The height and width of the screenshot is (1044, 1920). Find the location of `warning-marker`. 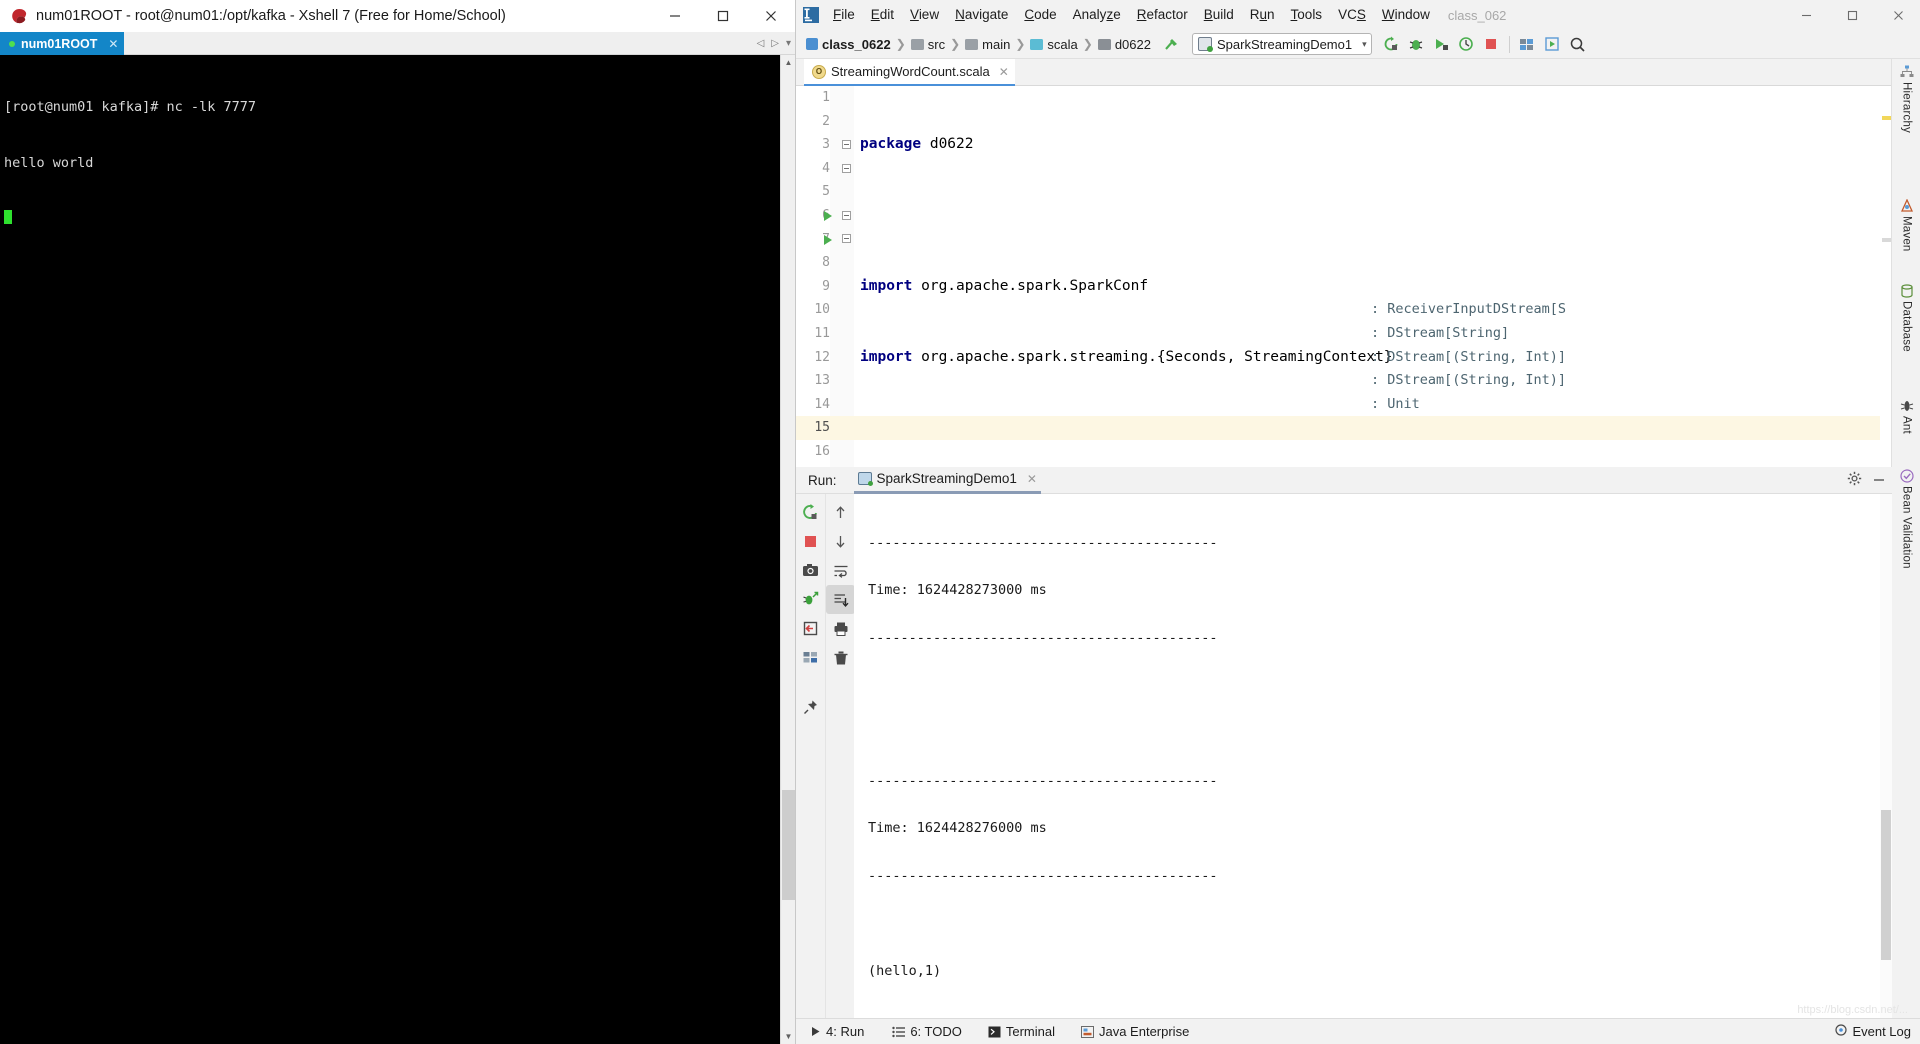

warning-marker is located at coordinates (1886, 118).